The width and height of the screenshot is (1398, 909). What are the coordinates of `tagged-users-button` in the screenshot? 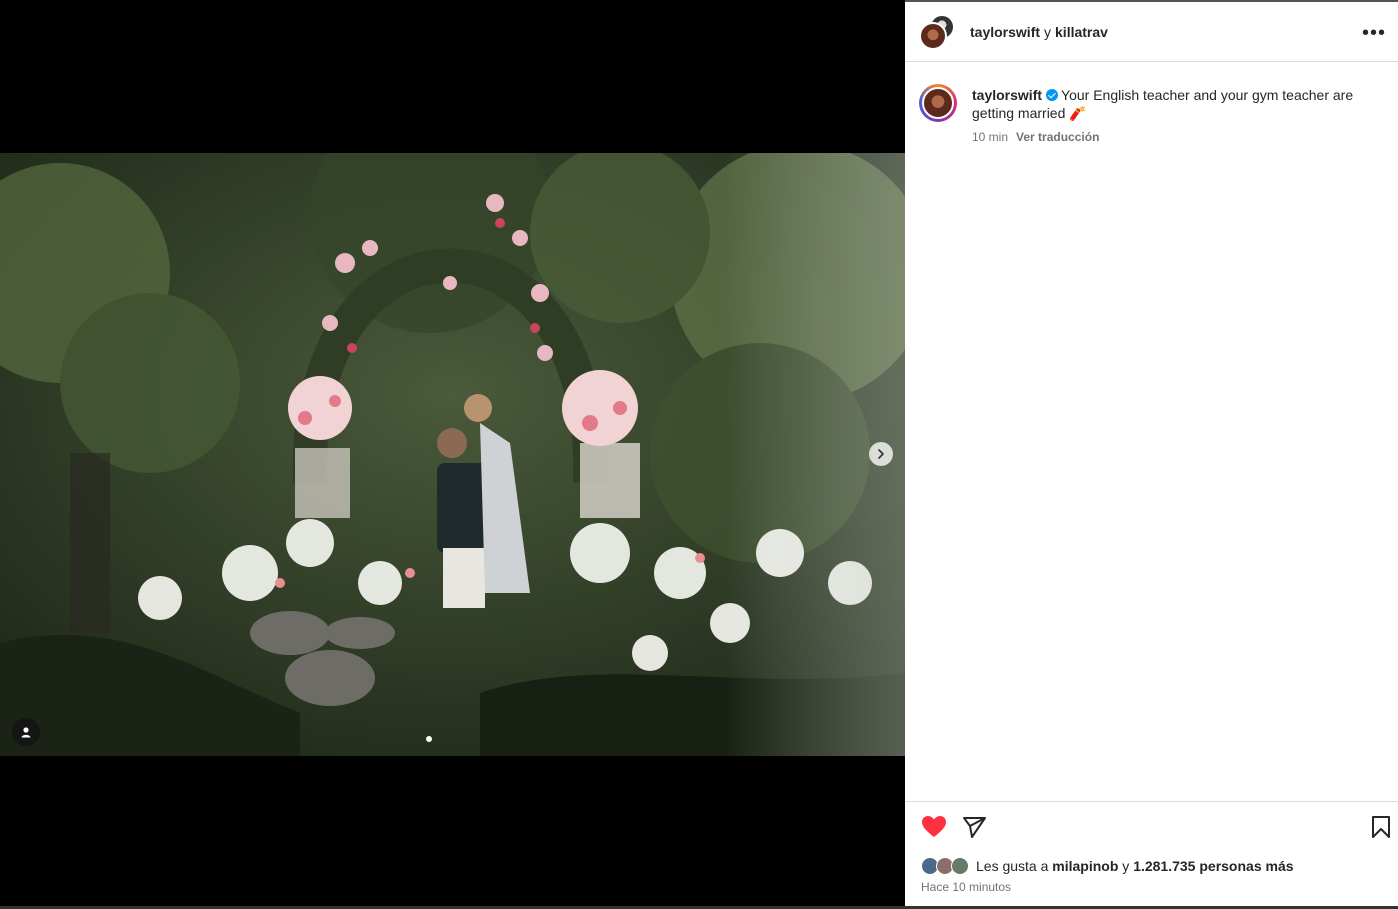 It's located at (26, 732).